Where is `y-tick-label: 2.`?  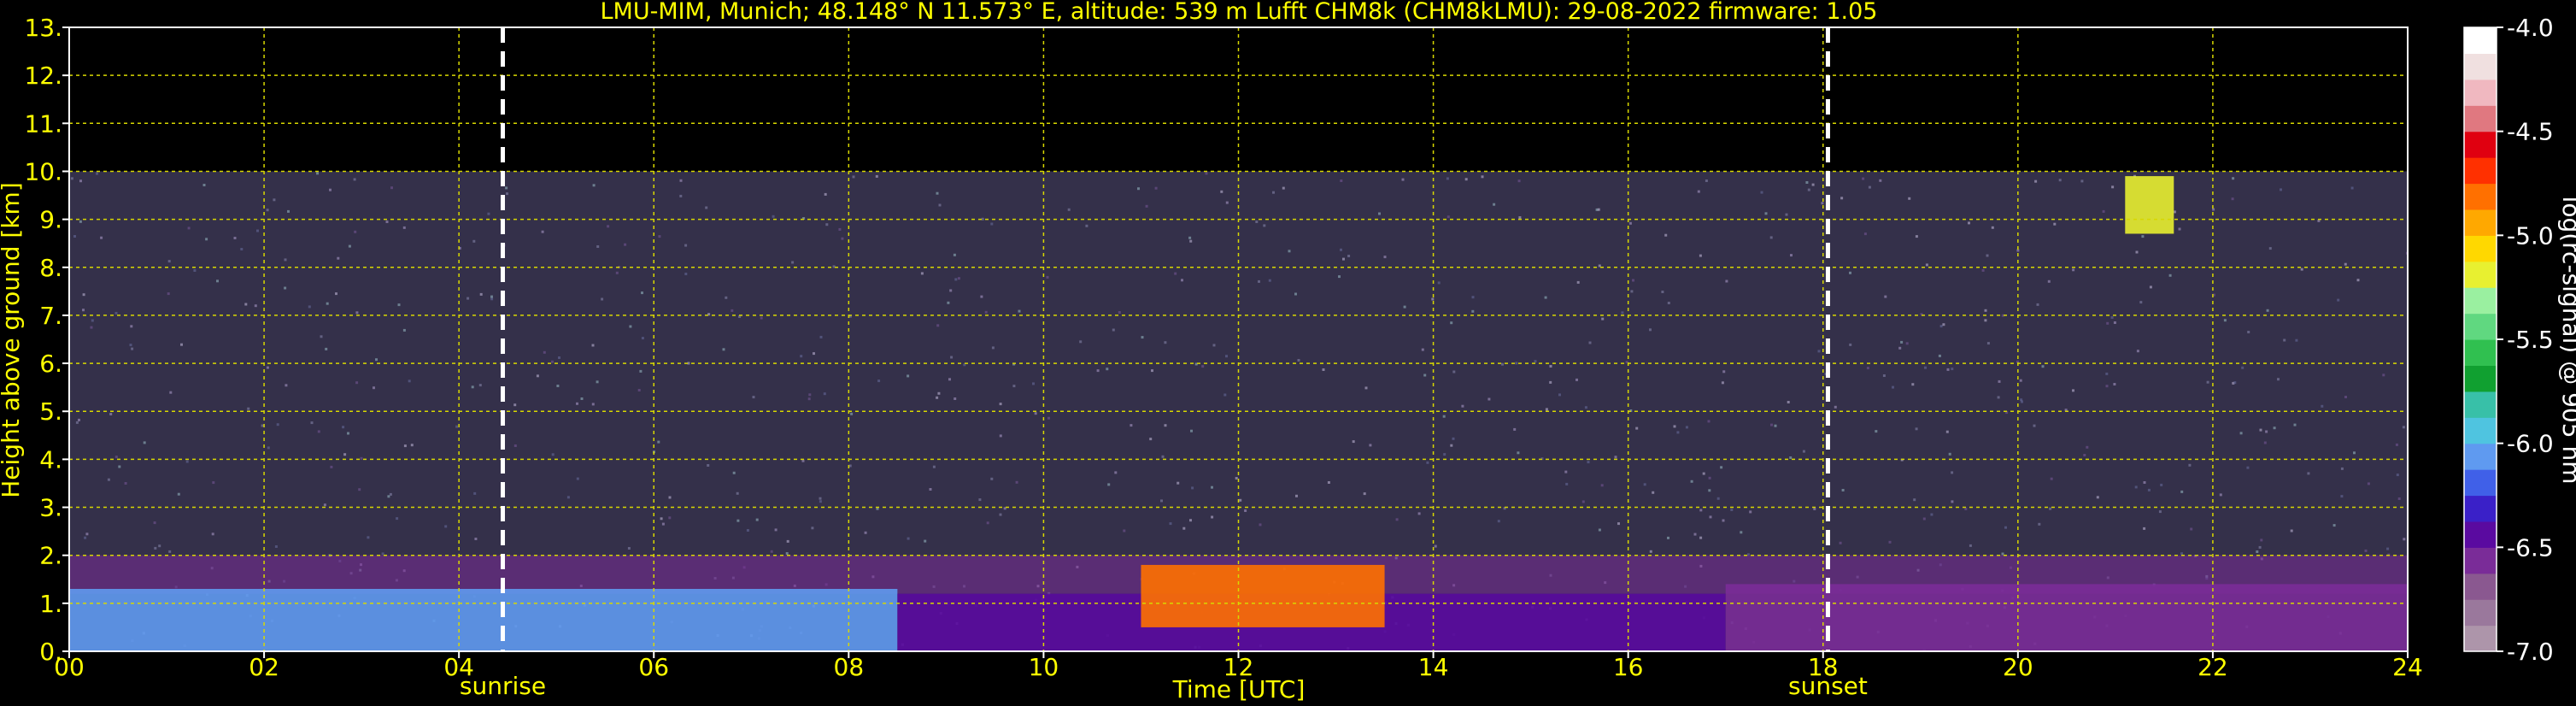 y-tick-label: 2. is located at coordinates (50, 556).